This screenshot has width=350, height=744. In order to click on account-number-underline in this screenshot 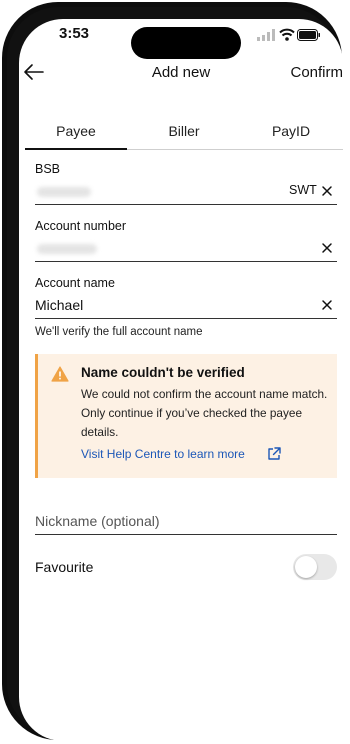, I will do `click(186, 261)`.